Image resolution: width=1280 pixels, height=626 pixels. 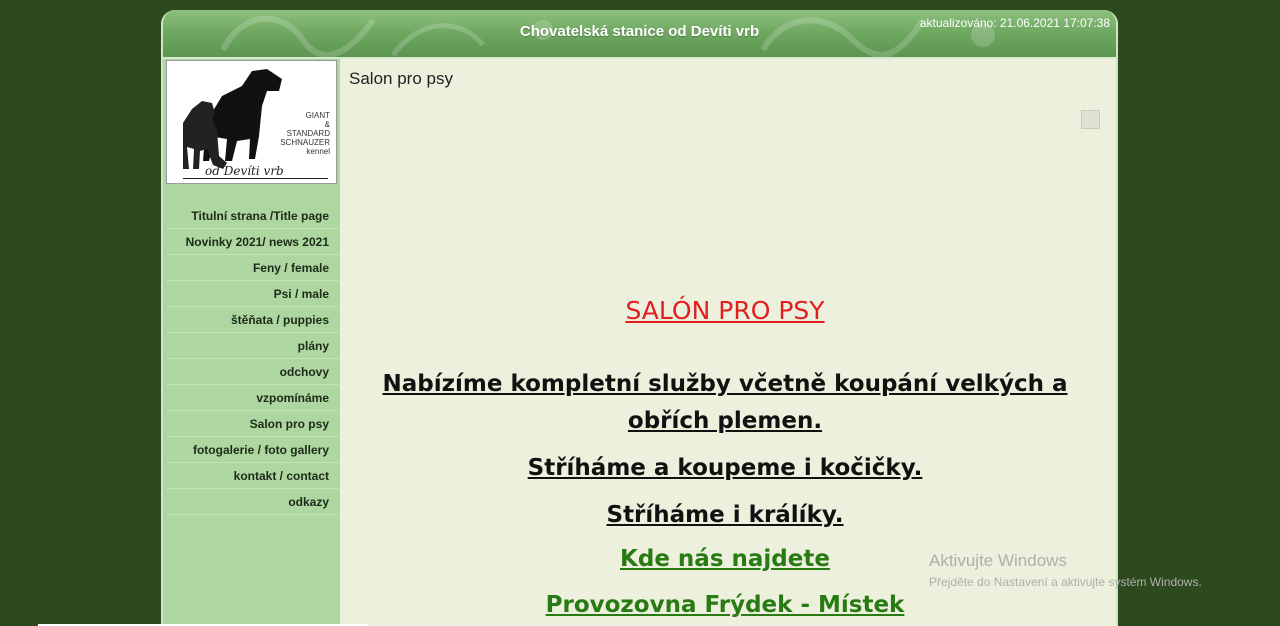 What do you see at coordinates (252, 424) in the screenshot?
I see `nav-item-salon: Salon pro psy` at bounding box center [252, 424].